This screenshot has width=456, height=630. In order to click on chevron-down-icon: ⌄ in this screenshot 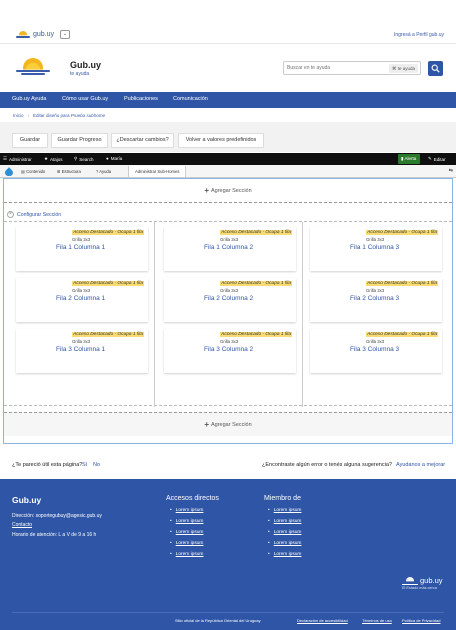, I will do `click(65, 34)`.